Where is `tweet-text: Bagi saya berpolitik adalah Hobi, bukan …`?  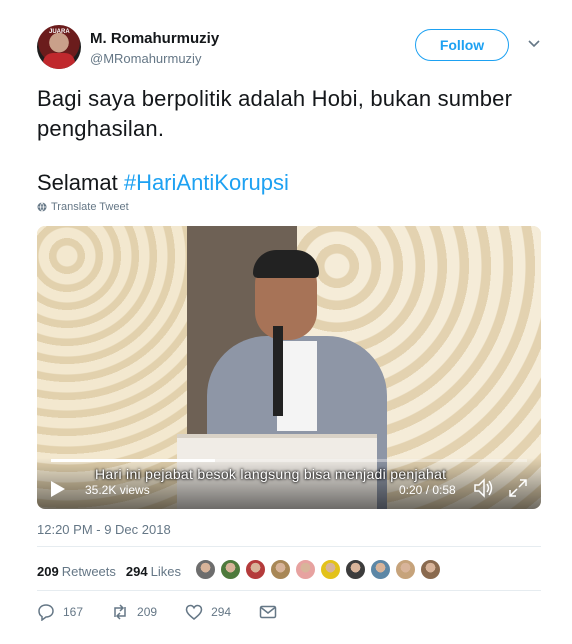
tweet-text: Bagi saya berpolitik adalah Hobi, bukan … is located at coordinates (275, 113).